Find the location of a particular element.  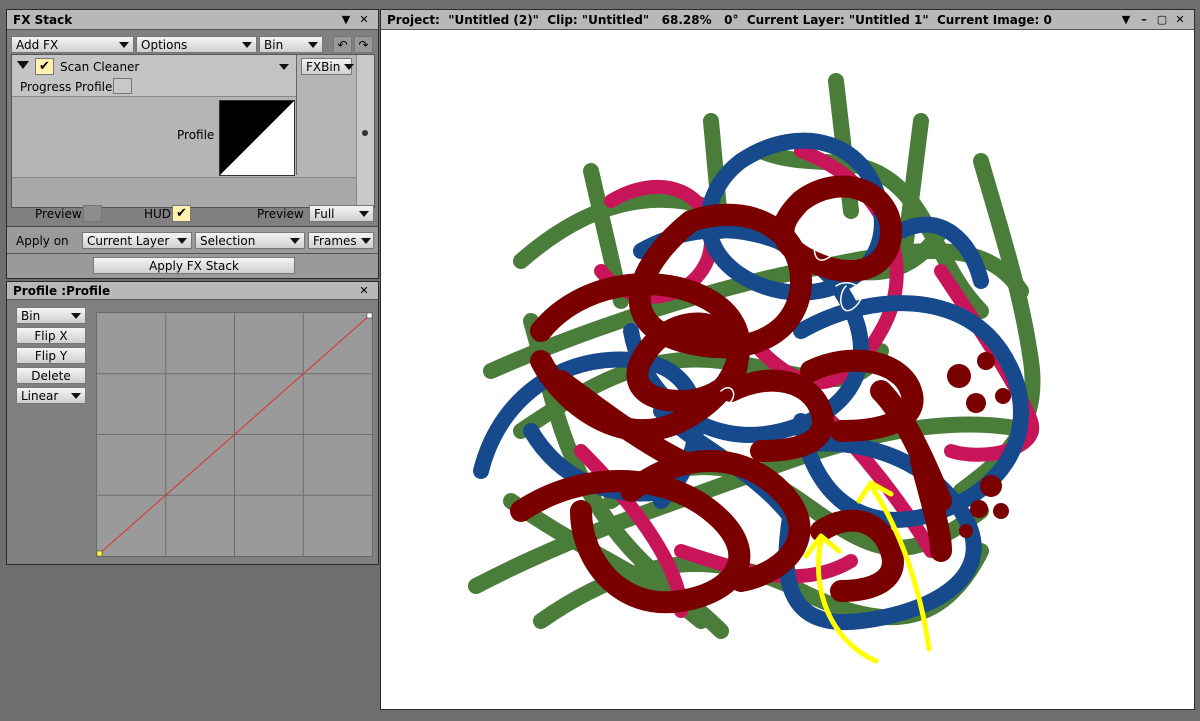

profile-preview-thumbnail is located at coordinates (257, 138).